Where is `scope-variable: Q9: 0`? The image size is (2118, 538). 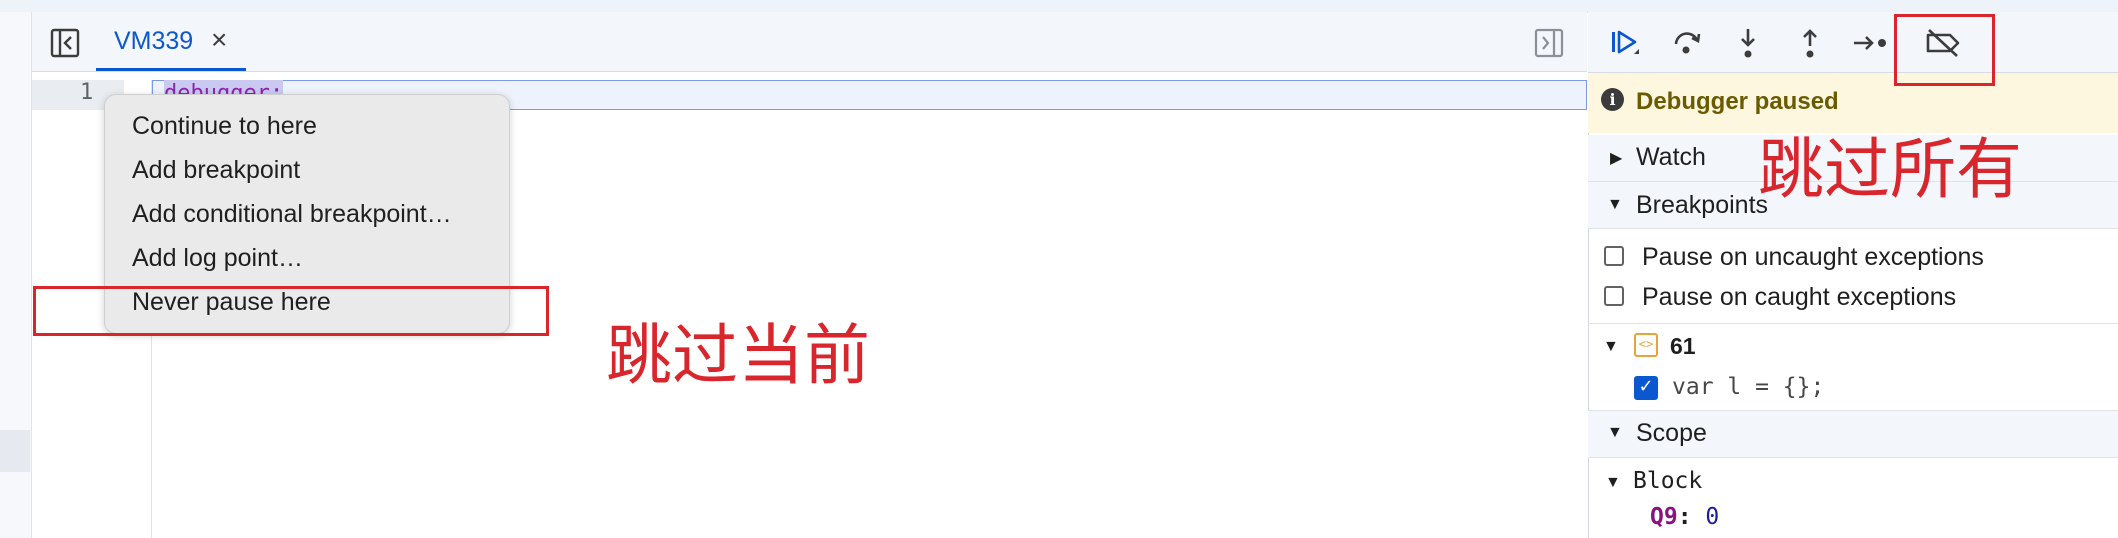
scope-variable: Q9: 0 is located at coordinates (1684, 517).